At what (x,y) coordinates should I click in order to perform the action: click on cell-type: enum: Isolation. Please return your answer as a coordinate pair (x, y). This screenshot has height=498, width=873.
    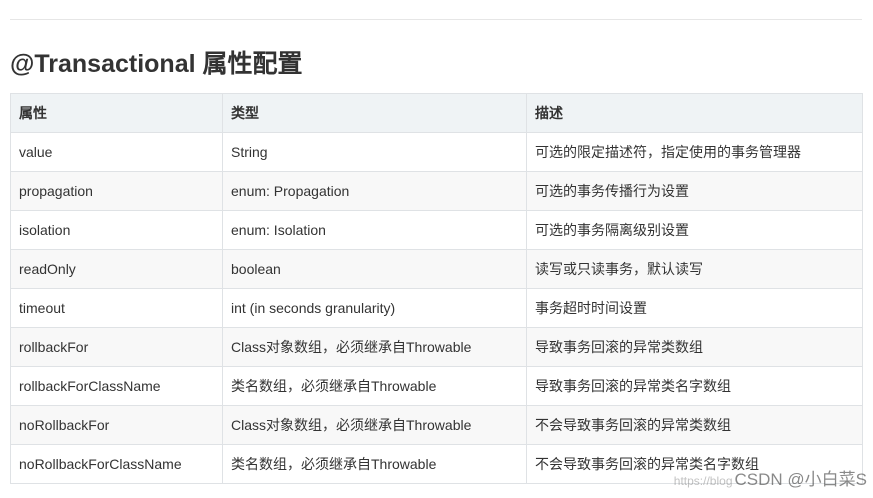
    Looking at the image, I should click on (374, 230).